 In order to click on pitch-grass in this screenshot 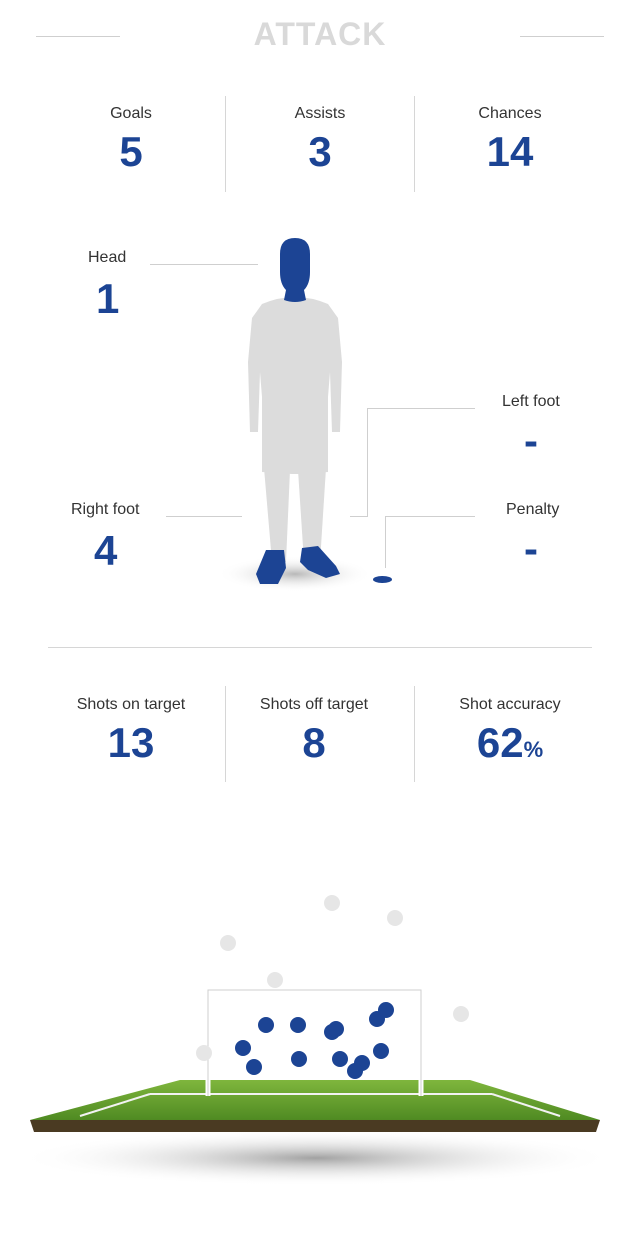, I will do `click(315, 1100)`.